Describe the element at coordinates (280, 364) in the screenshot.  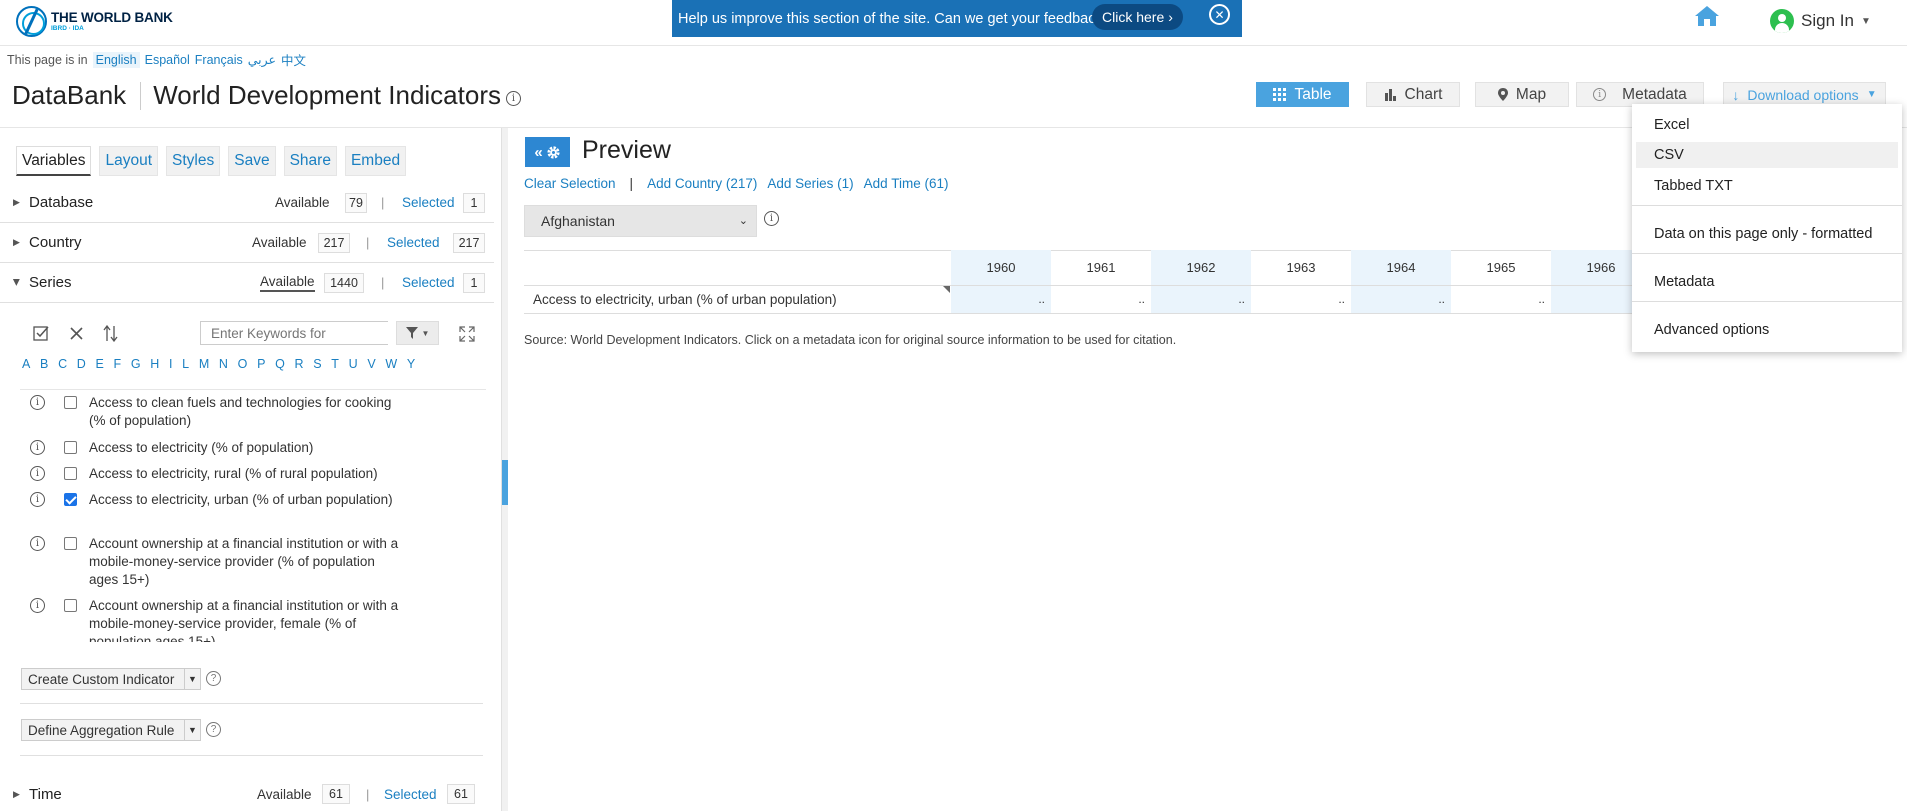
I see `letter-q: Q` at that location.